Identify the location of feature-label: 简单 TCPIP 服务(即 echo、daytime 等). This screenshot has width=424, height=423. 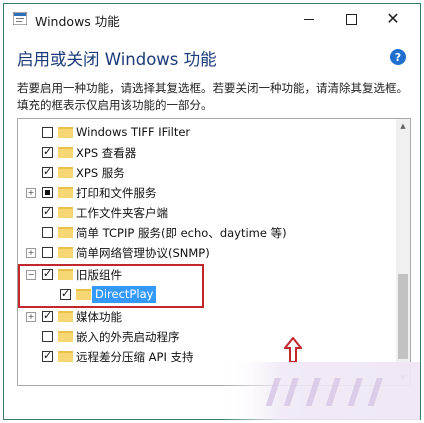
(181, 233).